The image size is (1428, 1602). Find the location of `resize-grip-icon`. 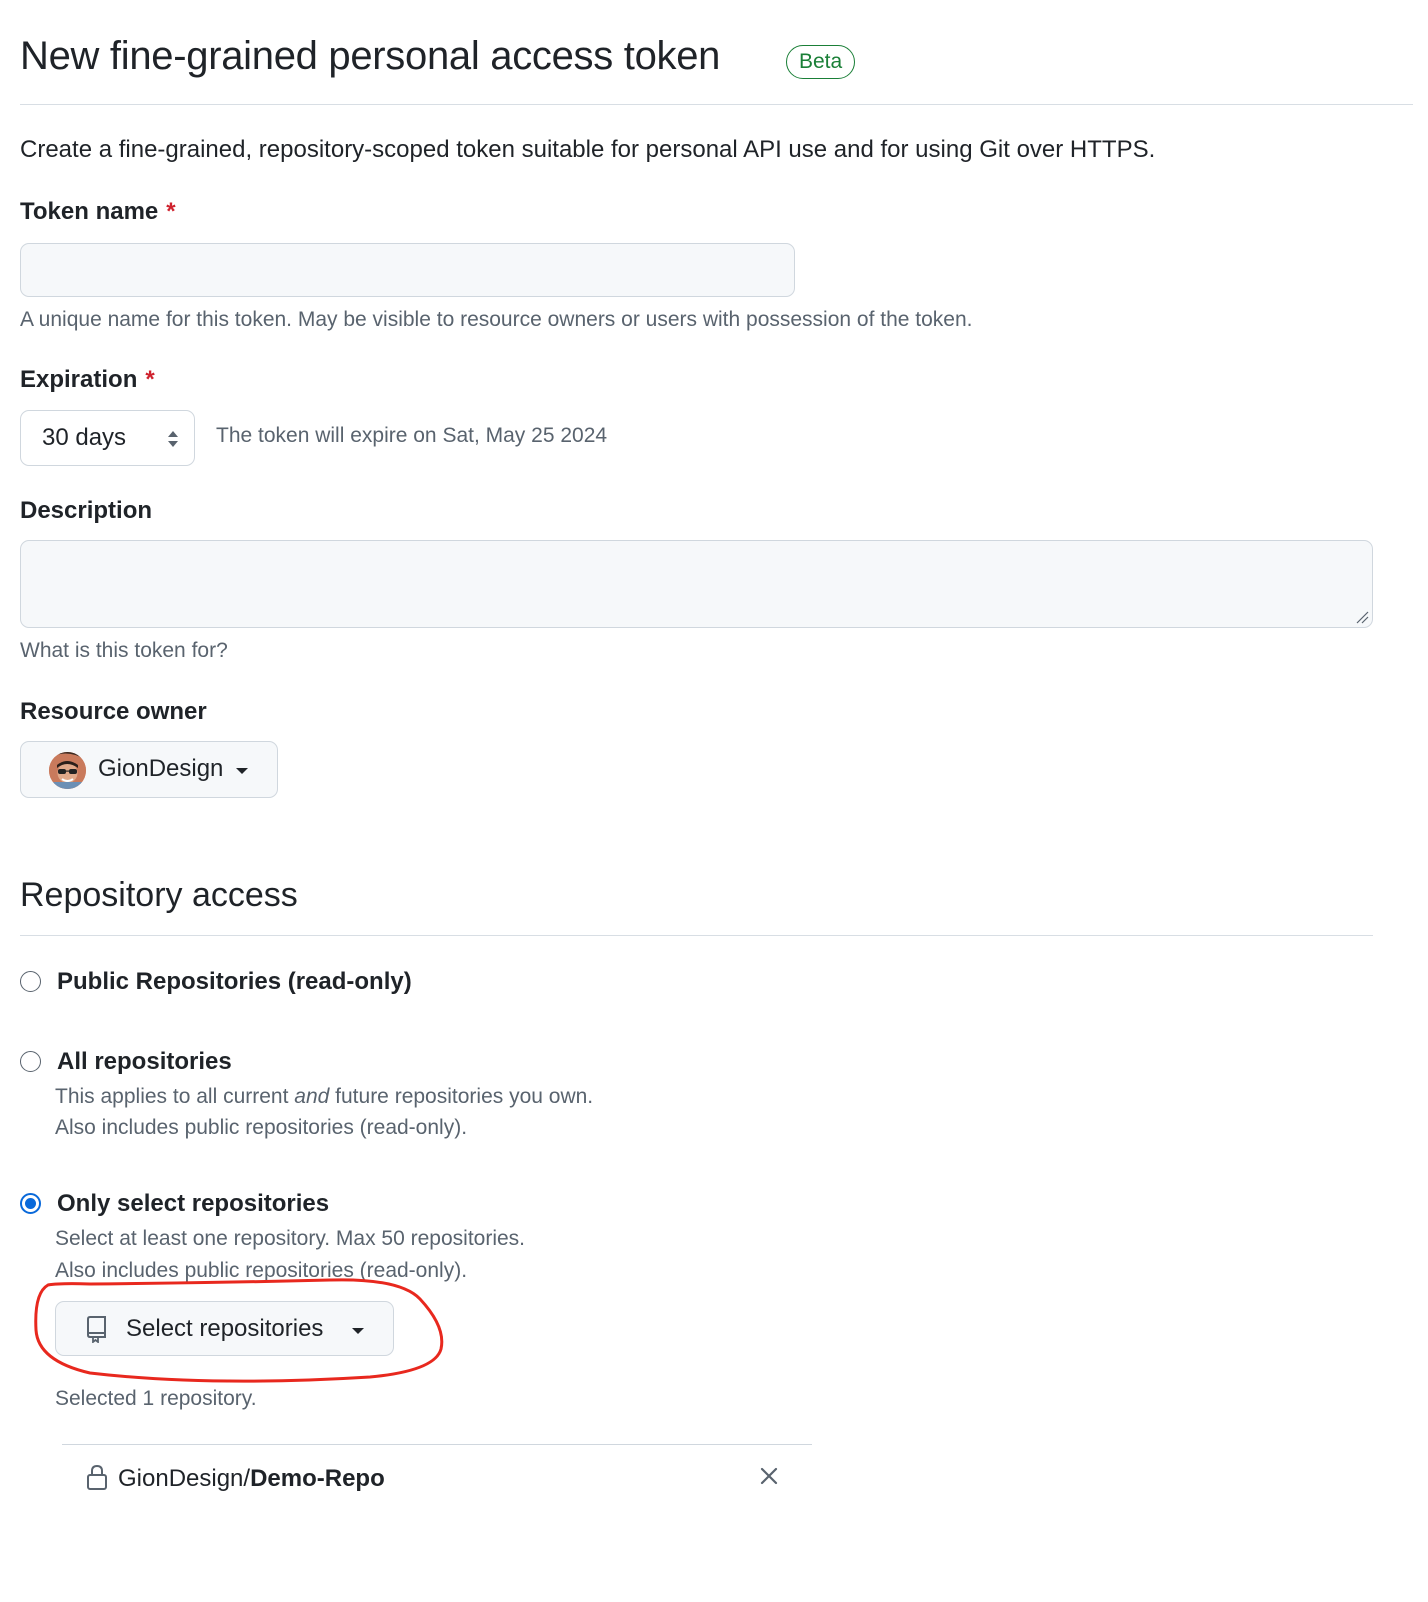

resize-grip-icon is located at coordinates (1362, 617).